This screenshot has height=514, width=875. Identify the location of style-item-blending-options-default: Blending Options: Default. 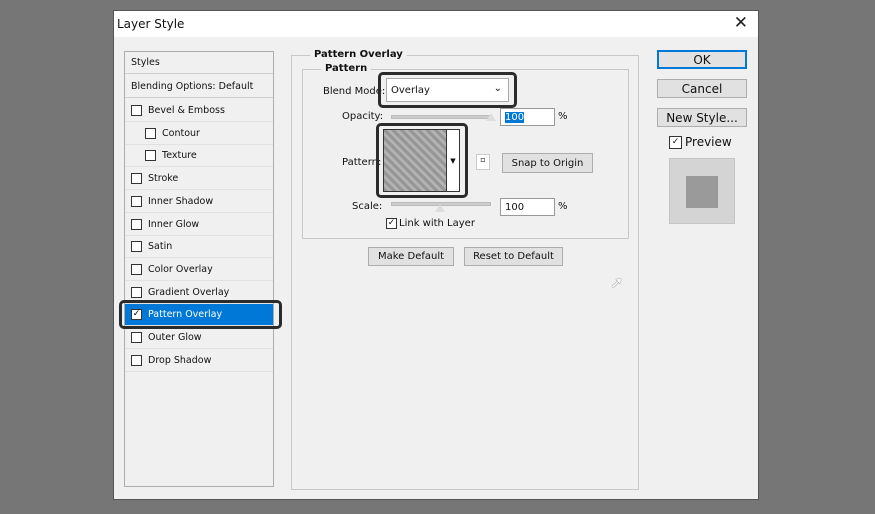
(199, 87).